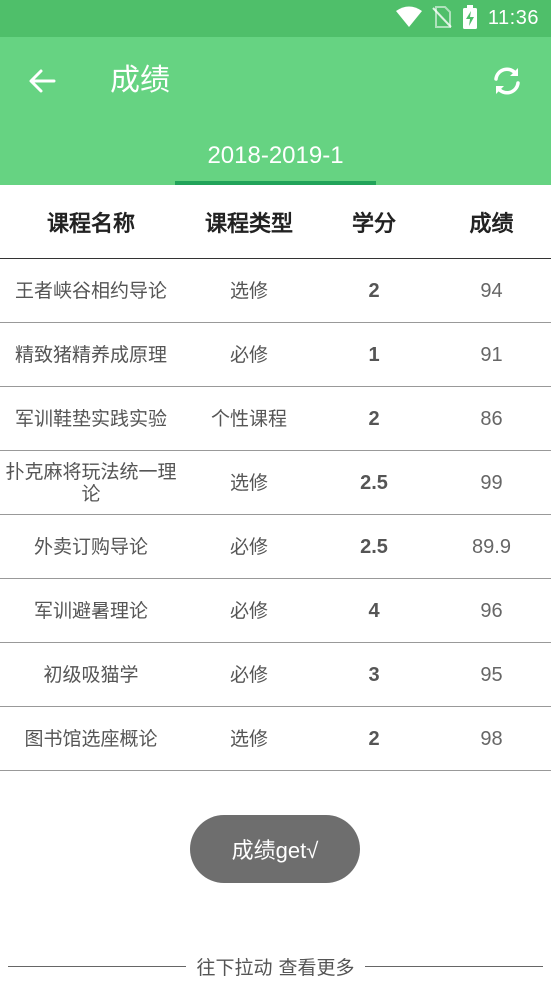  What do you see at coordinates (374, 354) in the screenshot?
I see `course-credit: 1` at bounding box center [374, 354].